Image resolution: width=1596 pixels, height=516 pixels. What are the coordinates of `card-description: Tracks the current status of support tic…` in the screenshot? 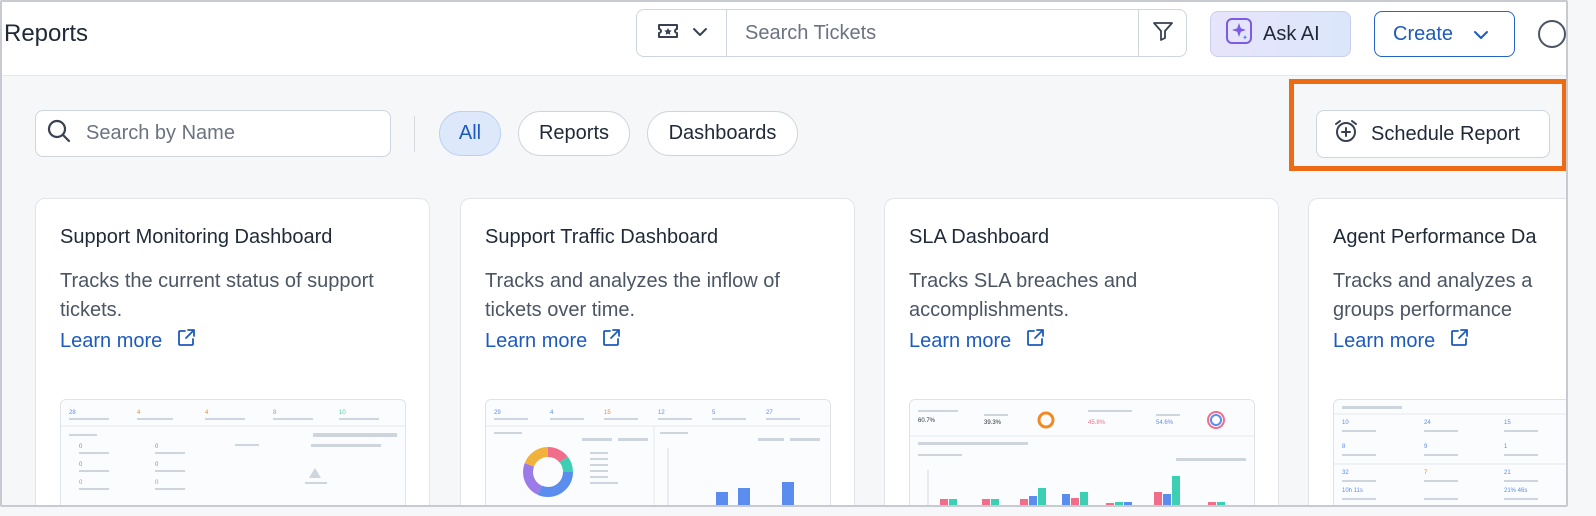 It's located at (217, 295).